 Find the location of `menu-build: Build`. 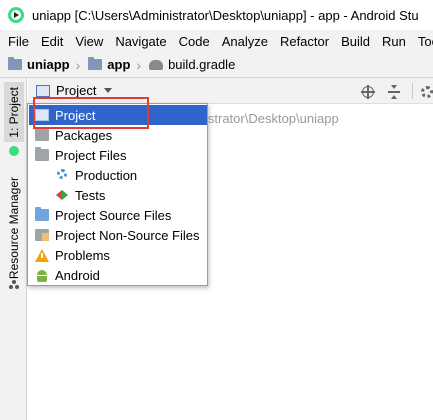

menu-build: Build is located at coordinates (355, 41).